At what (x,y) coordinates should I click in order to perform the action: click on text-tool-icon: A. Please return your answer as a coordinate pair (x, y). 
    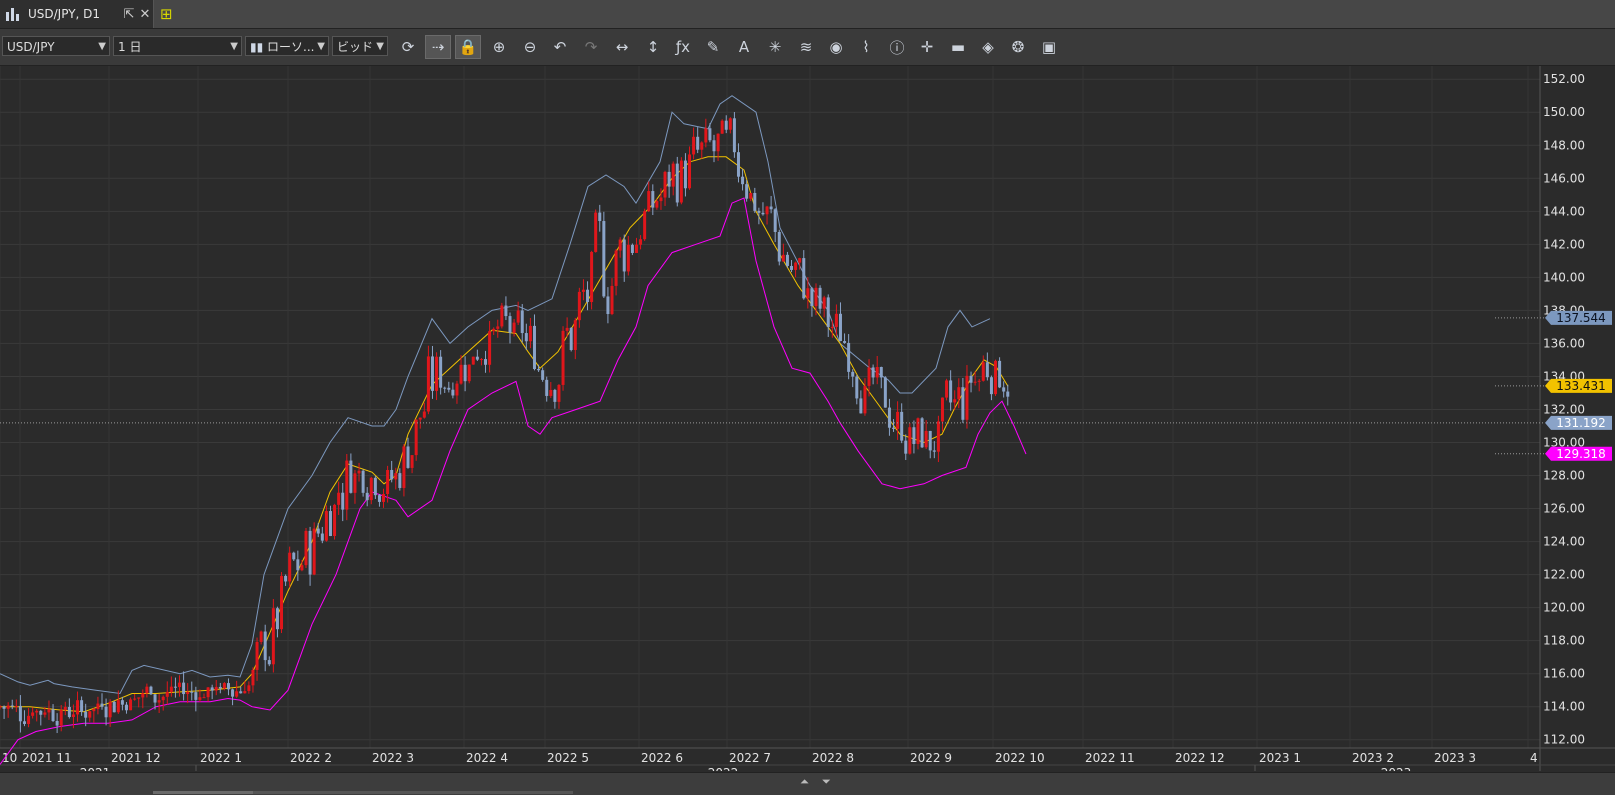
    Looking at the image, I should click on (744, 47).